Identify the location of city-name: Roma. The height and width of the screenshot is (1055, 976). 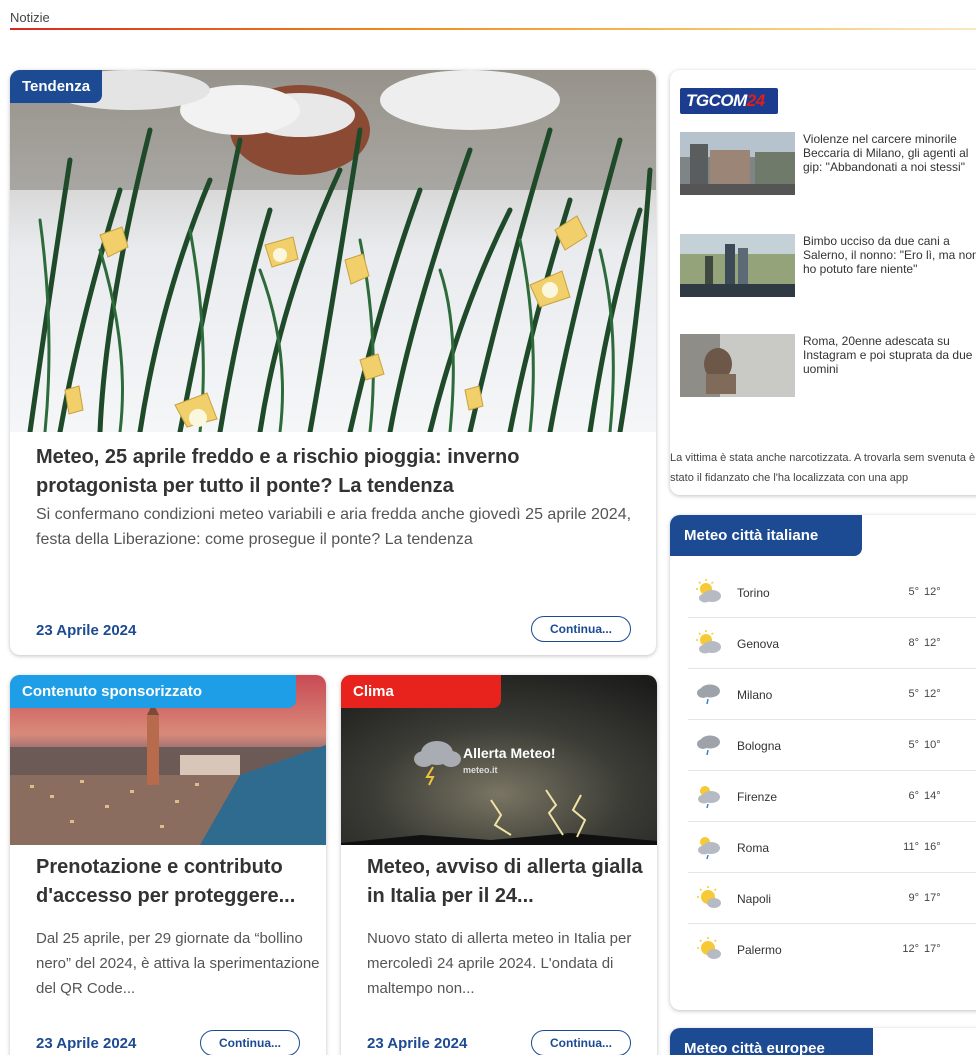
(753, 848).